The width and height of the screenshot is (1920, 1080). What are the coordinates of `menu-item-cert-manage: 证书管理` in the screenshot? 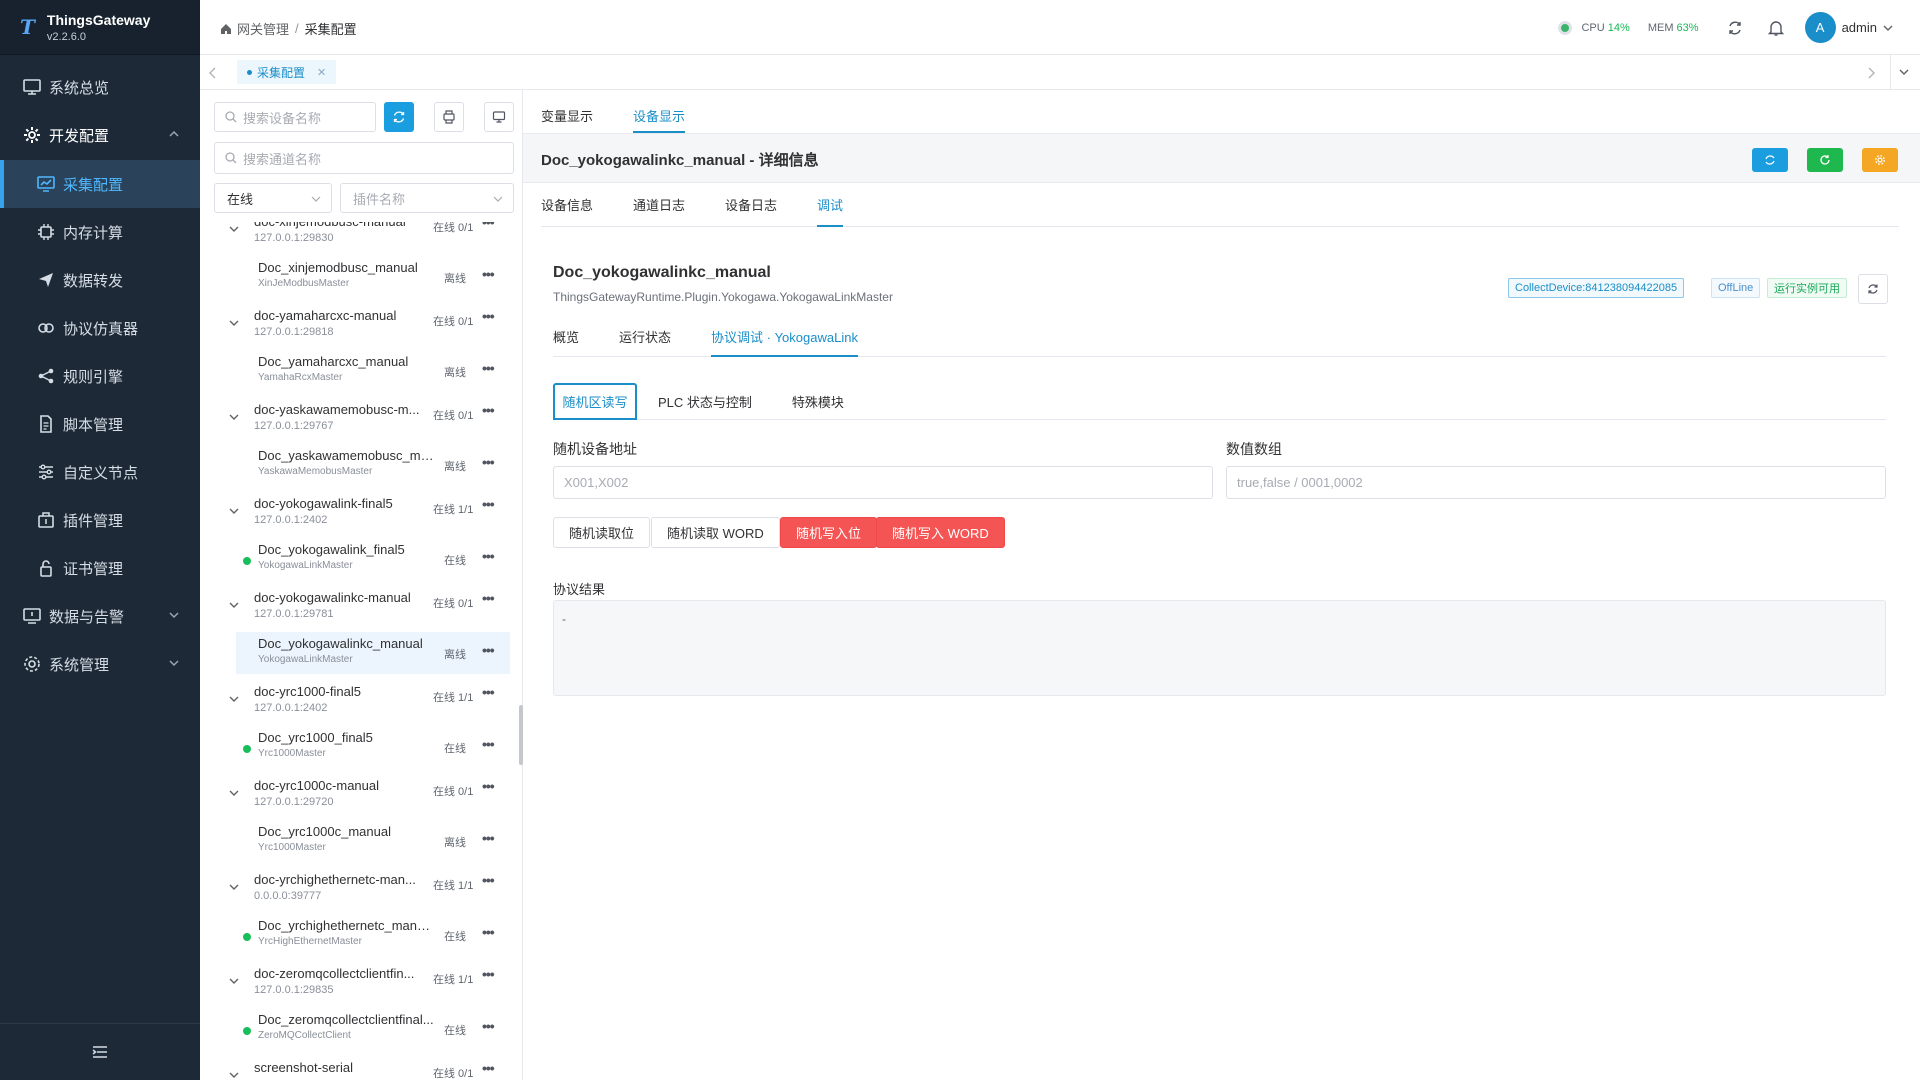 It's located at (100, 568).